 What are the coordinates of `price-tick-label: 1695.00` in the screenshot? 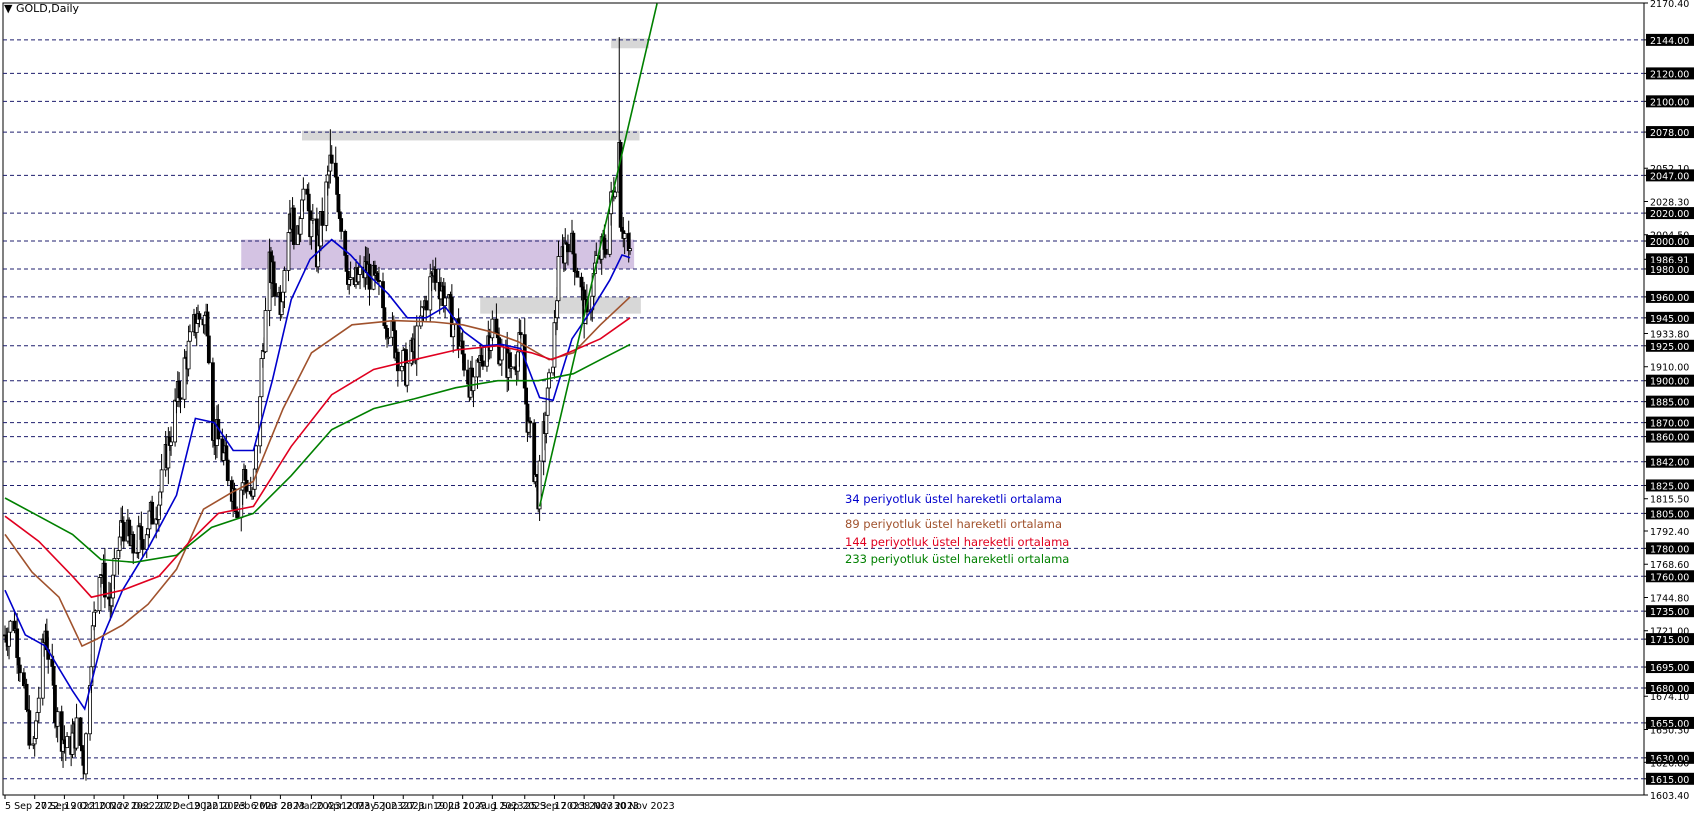 It's located at (1669, 668).